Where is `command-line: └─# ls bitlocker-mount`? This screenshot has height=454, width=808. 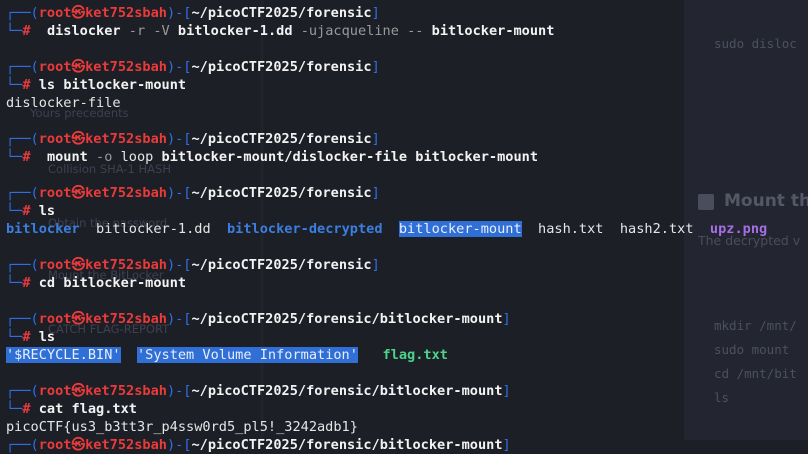
command-line: └─# ls bitlocker-mount is located at coordinates (96, 85).